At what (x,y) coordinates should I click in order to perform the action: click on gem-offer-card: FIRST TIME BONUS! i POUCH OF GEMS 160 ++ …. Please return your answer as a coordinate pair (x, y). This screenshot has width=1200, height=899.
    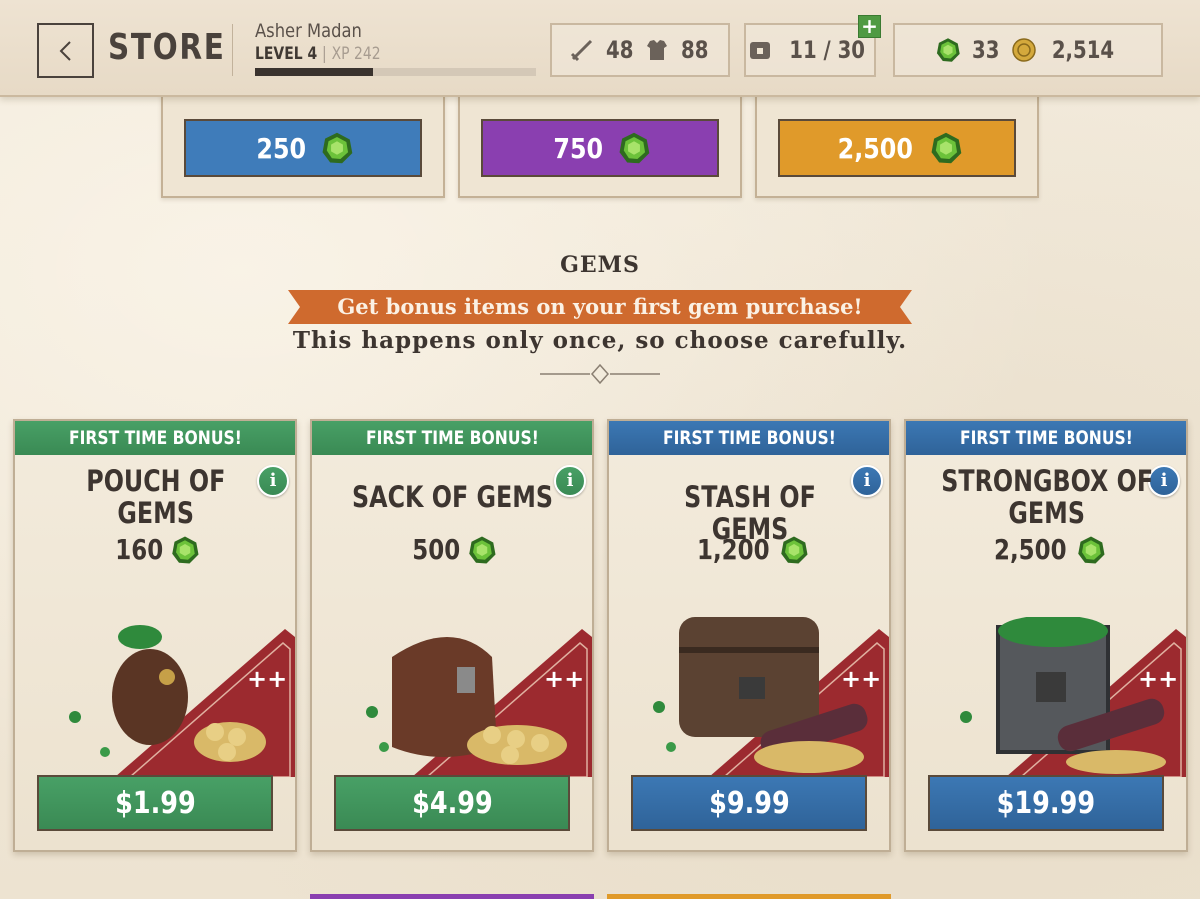
    Looking at the image, I should click on (155, 635).